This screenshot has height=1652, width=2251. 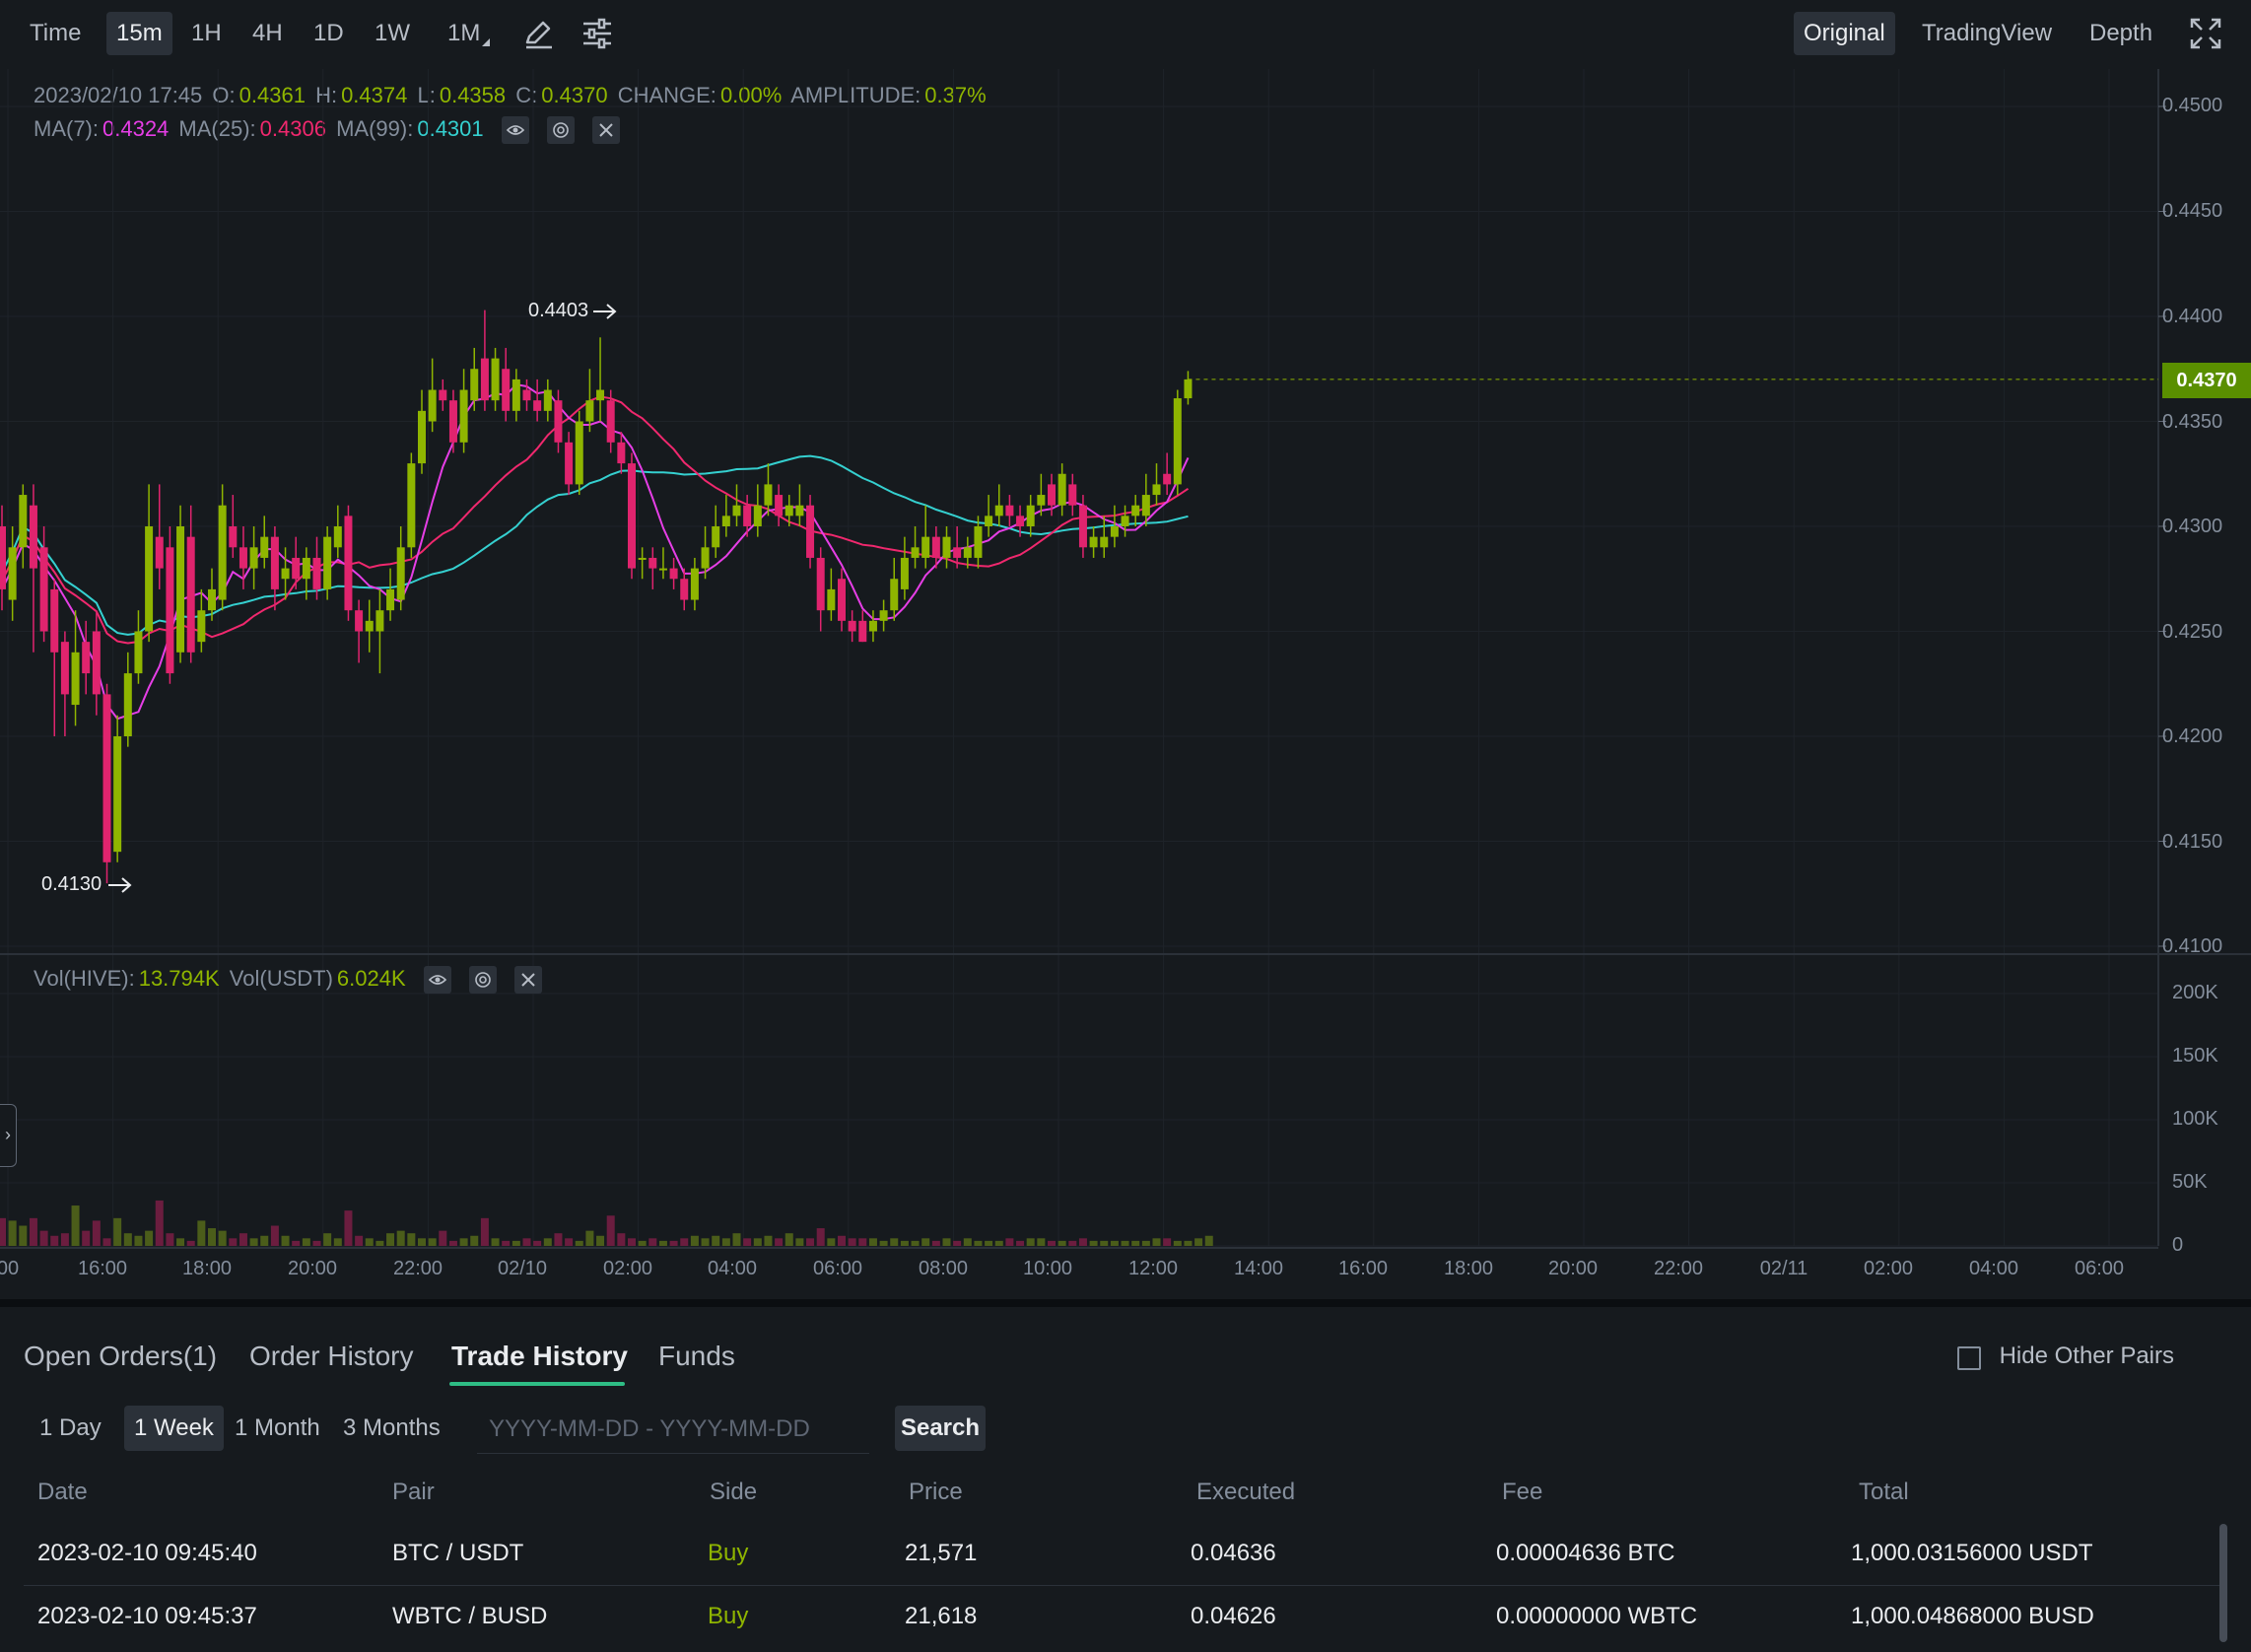 I want to click on cell-date: 2023-02-10 09:45:37, so click(x=147, y=1616).